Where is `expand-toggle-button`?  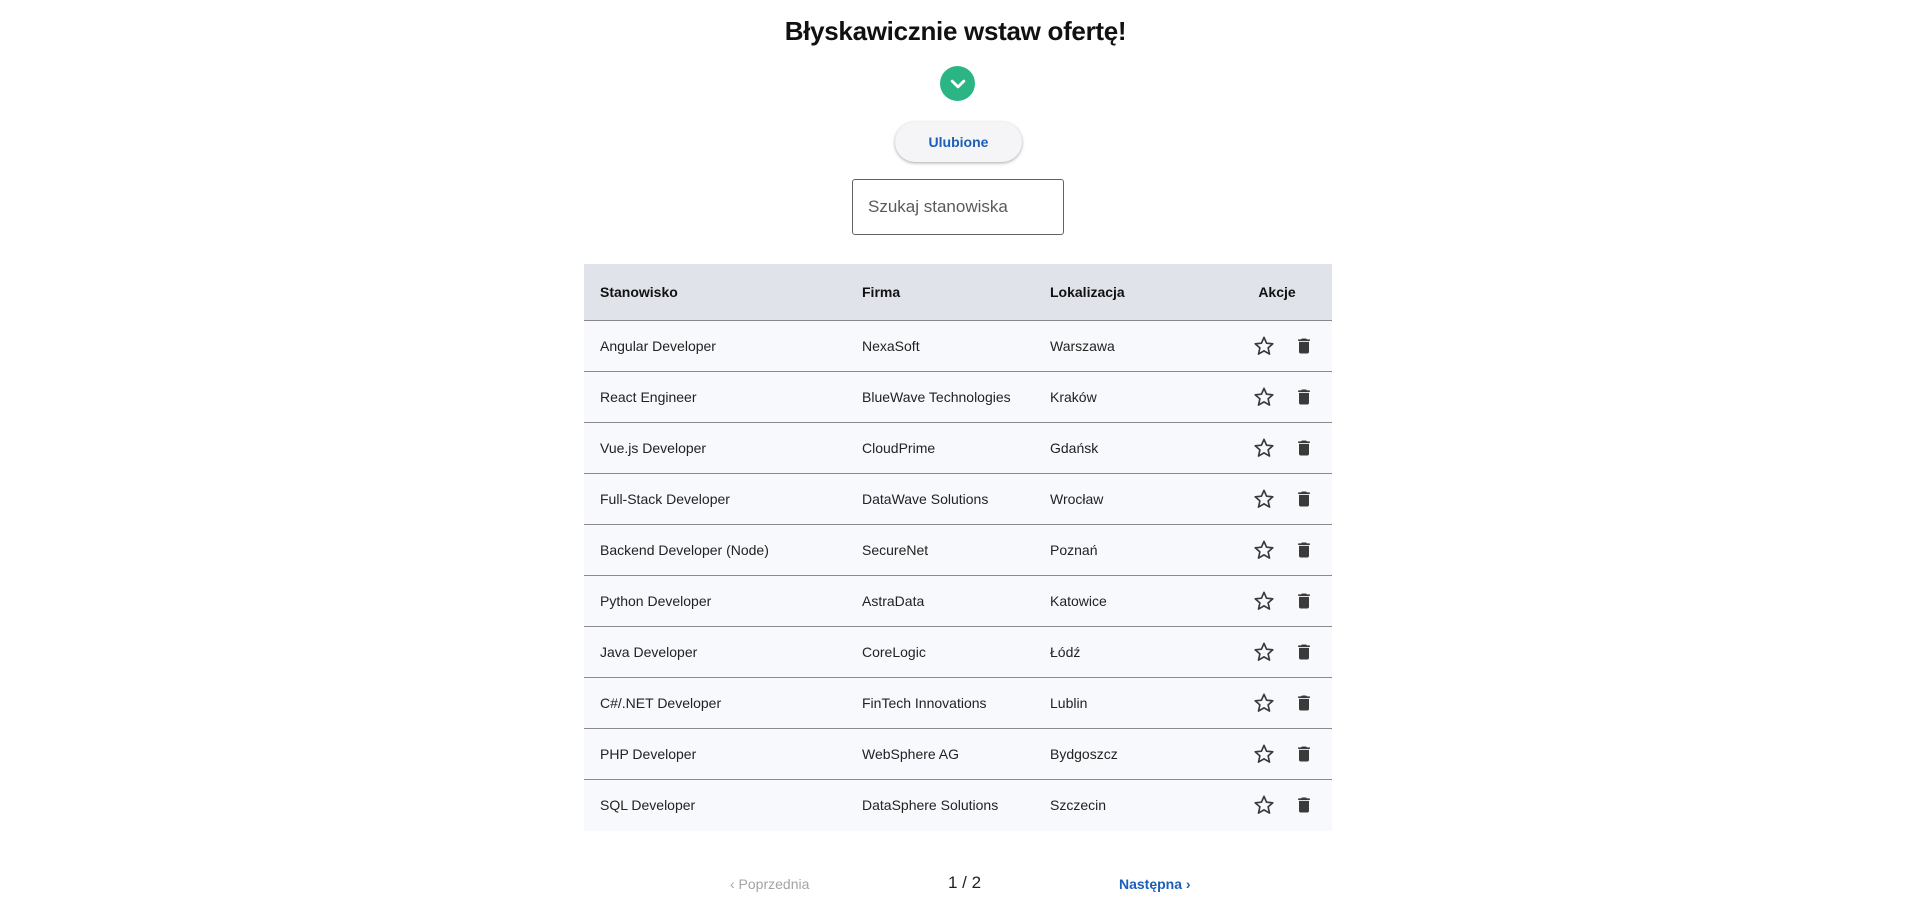
expand-toggle-button is located at coordinates (957, 83).